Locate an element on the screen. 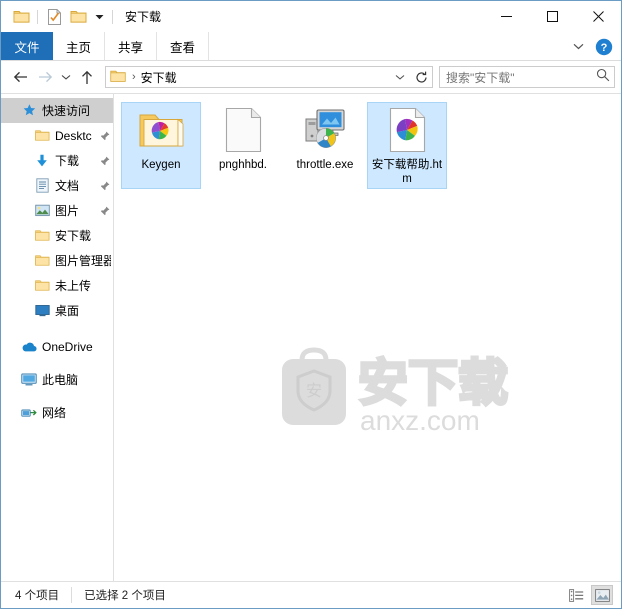 The height and width of the screenshot is (609, 622). address-bar: › 安下载 搜索"安下载" is located at coordinates (311, 77).